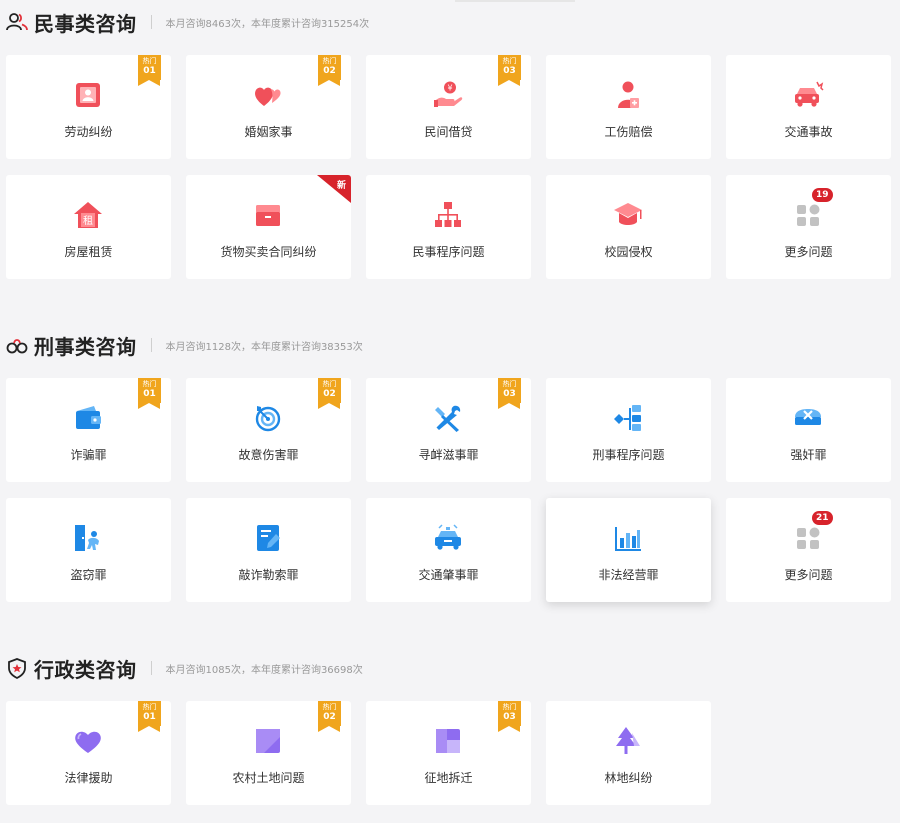 Image resolution: width=900 pixels, height=823 pixels. I want to click on category-card: 更多问题 19, so click(808, 227).